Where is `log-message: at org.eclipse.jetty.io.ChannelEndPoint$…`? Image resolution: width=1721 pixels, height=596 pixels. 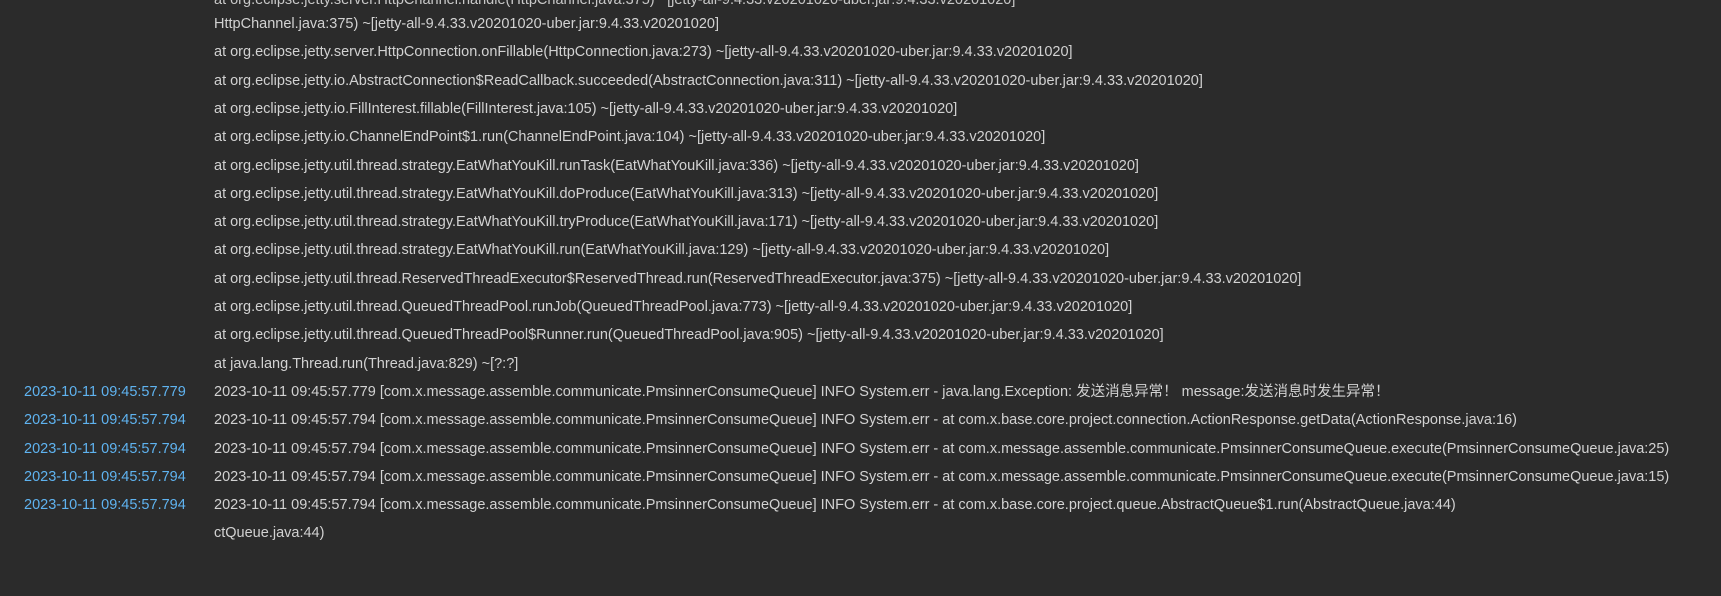
log-message: at org.eclipse.jetty.io.ChannelEndPoint$… is located at coordinates (630, 137).